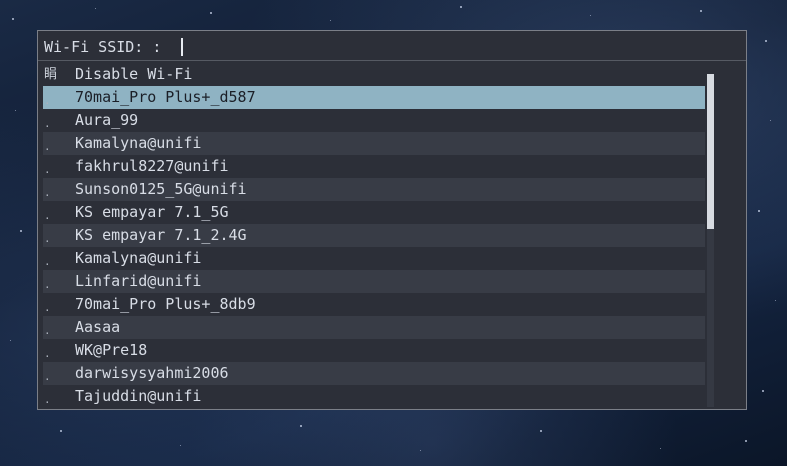 The width and height of the screenshot is (787, 466). I want to click on item-label: KS empayar 7.1_2.4G, so click(161, 235).